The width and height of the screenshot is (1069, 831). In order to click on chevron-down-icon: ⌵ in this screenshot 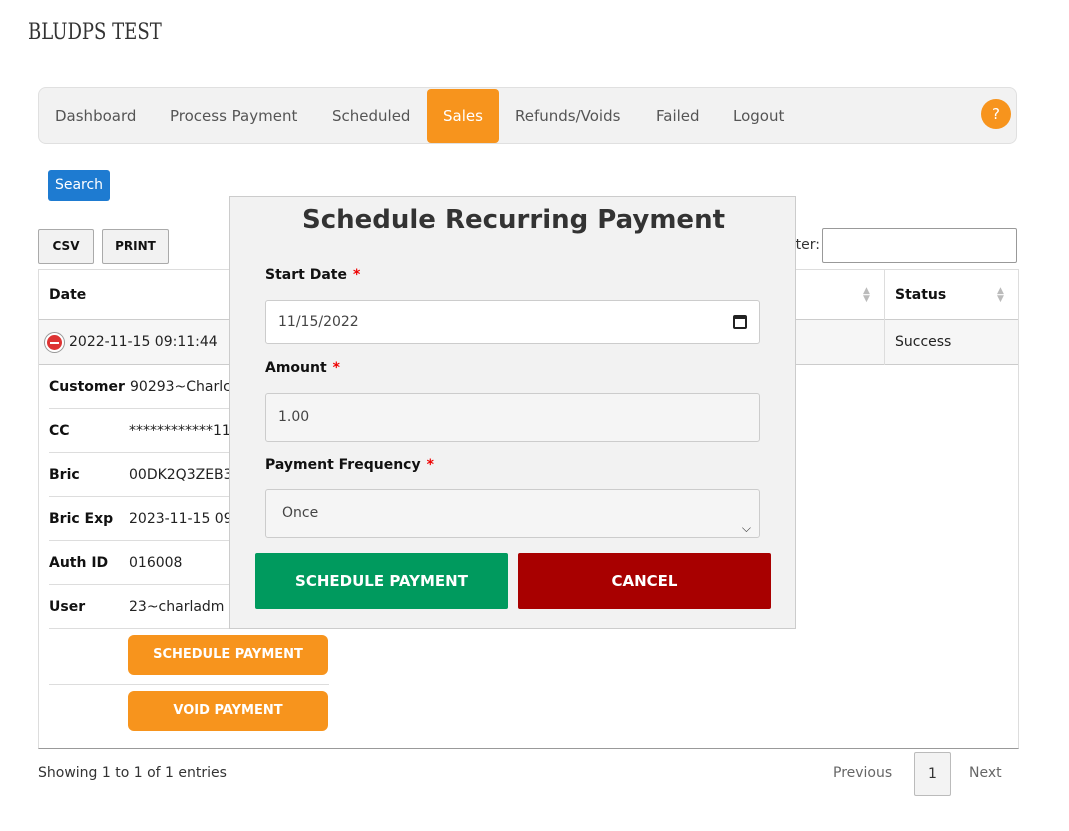, I will do `click(746, 528)`.